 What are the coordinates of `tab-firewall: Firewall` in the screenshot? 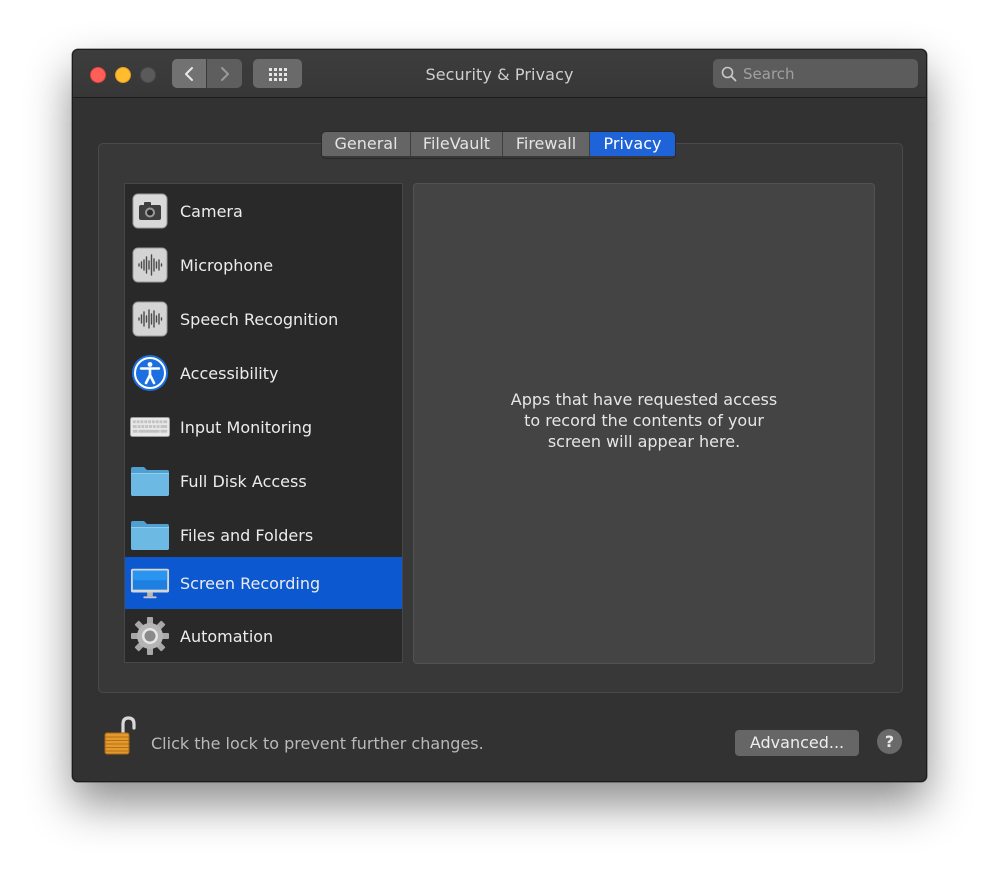 It's located at (546, 144).